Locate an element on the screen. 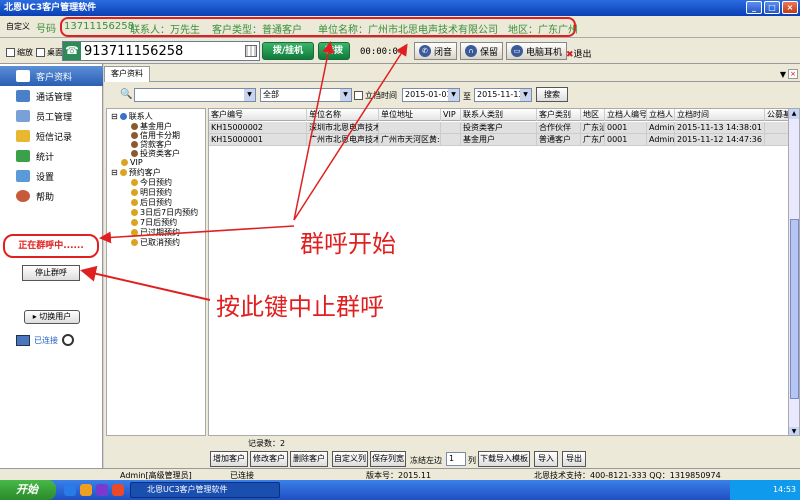 The image size is (800, 500). annotation-stop-hint: 按此键中止群呼 is located at coordinates (300, 307).